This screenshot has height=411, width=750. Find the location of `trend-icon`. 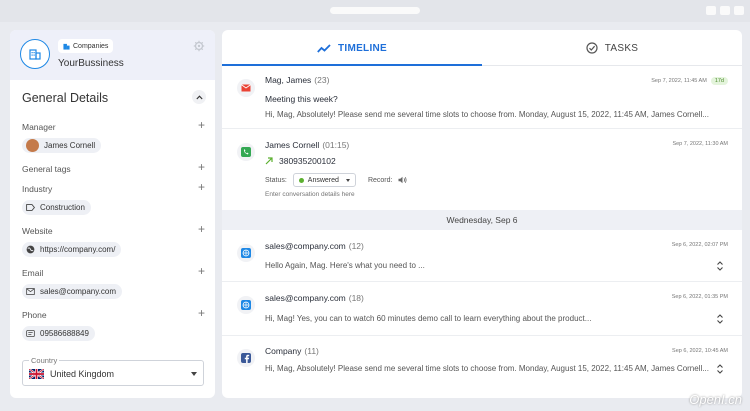

trend-icon is located at coordinates (324, 48).